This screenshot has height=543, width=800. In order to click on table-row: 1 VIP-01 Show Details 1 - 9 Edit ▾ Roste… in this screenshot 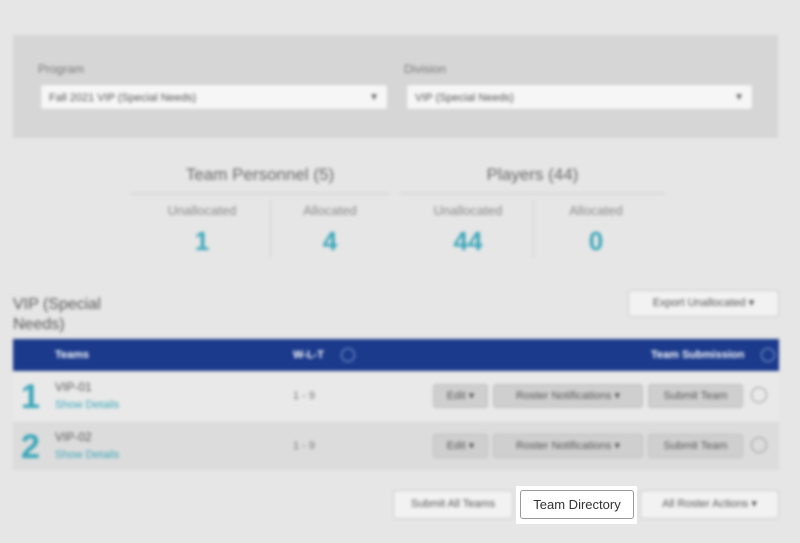, I will do `click(396, 396)`.